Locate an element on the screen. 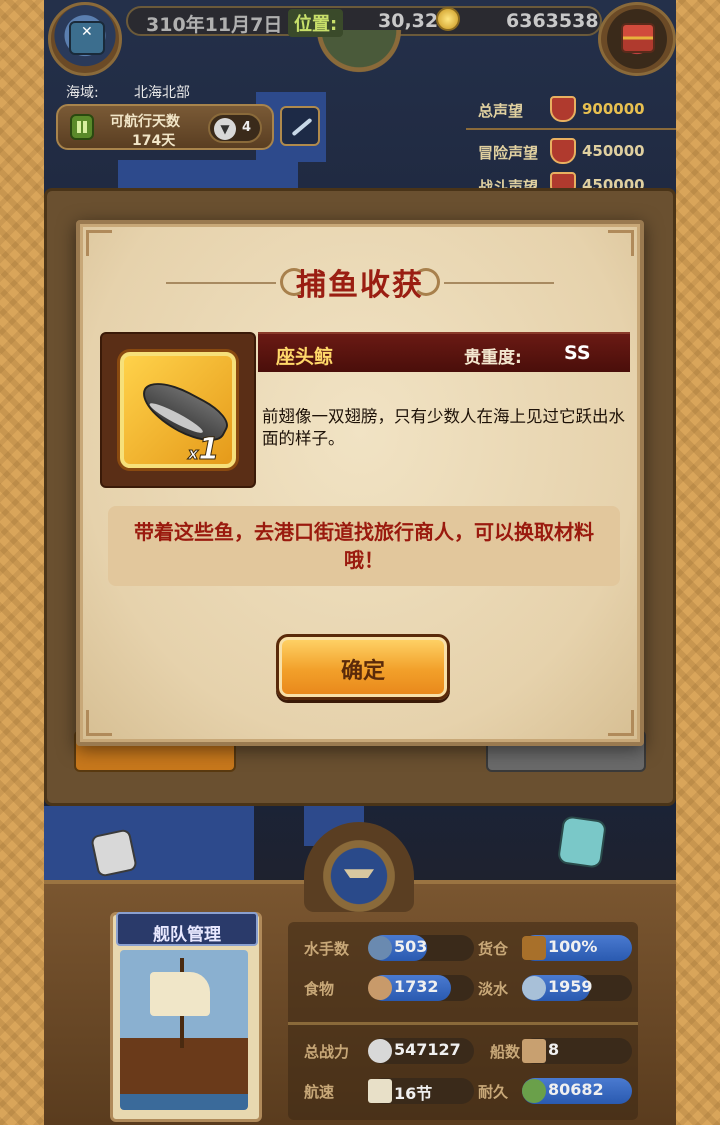 The width and height of the screenshot is (720, 1125). sea-area-value: 北海北部 is located at coordinates (162, 93).